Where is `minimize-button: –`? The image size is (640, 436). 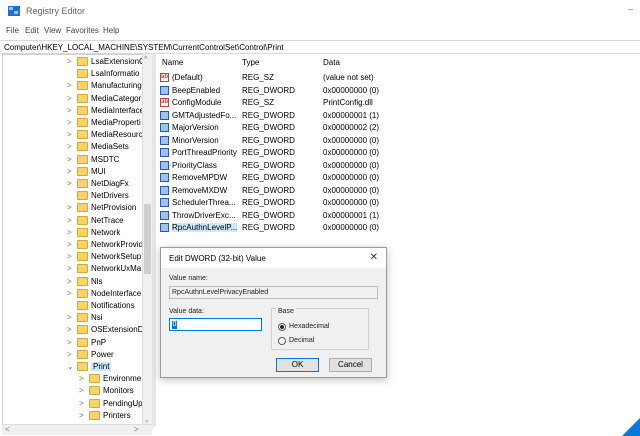
minimize-button: – is located at coordinates (634, 11).